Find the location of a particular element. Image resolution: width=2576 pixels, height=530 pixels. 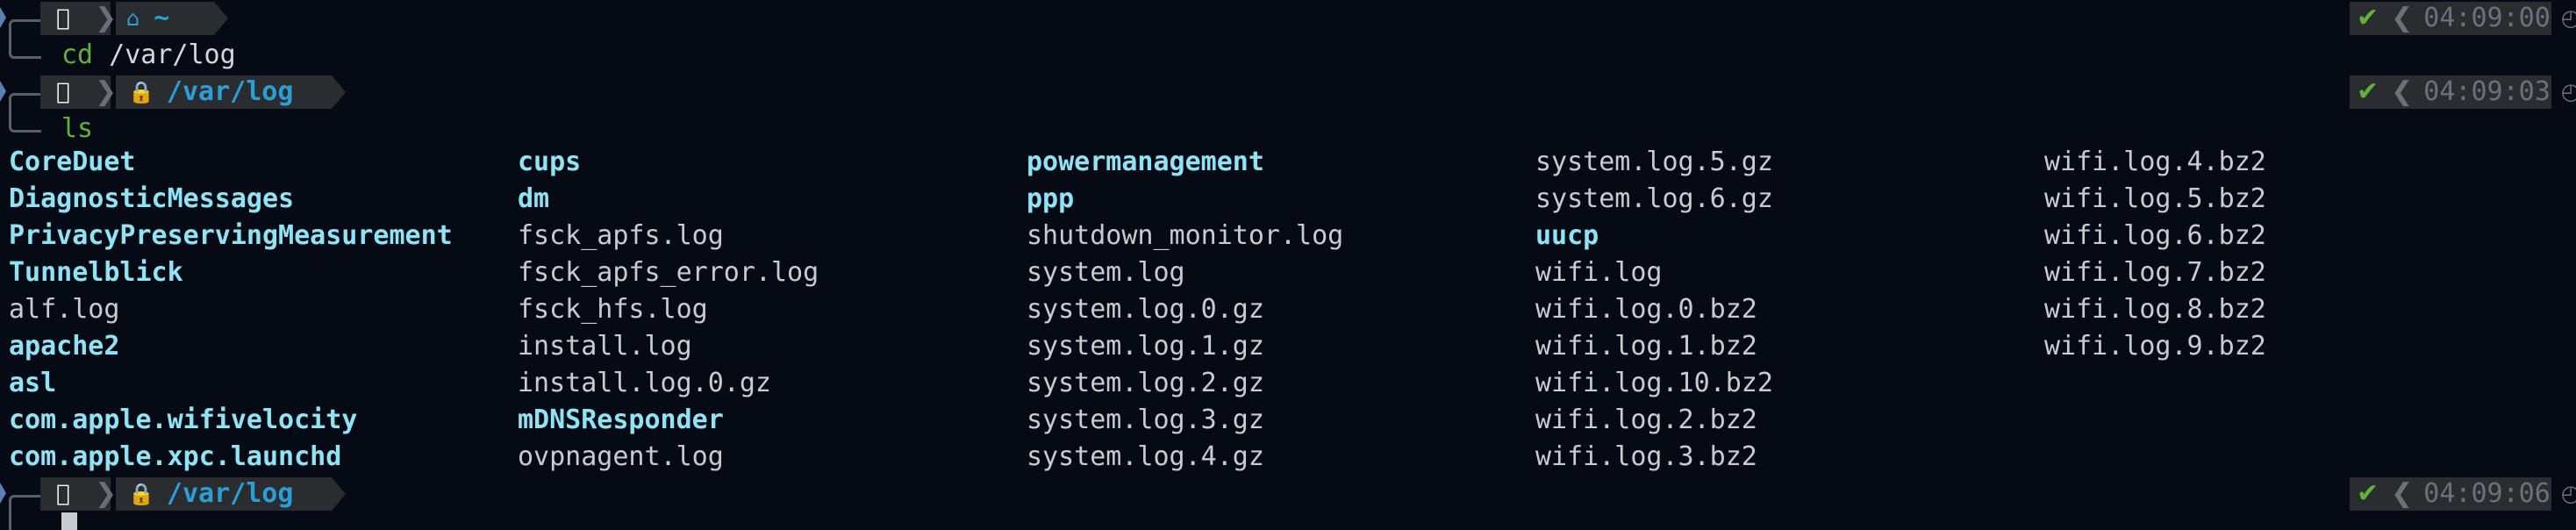

file-entry: wifi.log.4.bz2 is located at coordinates (2155, 162).